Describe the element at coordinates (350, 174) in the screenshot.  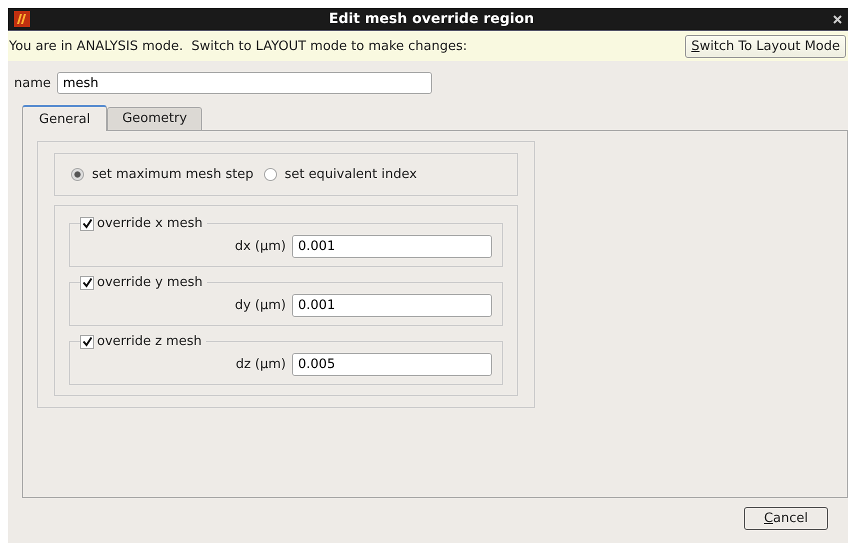
I see `radio-label: set equivalent index` at that location.